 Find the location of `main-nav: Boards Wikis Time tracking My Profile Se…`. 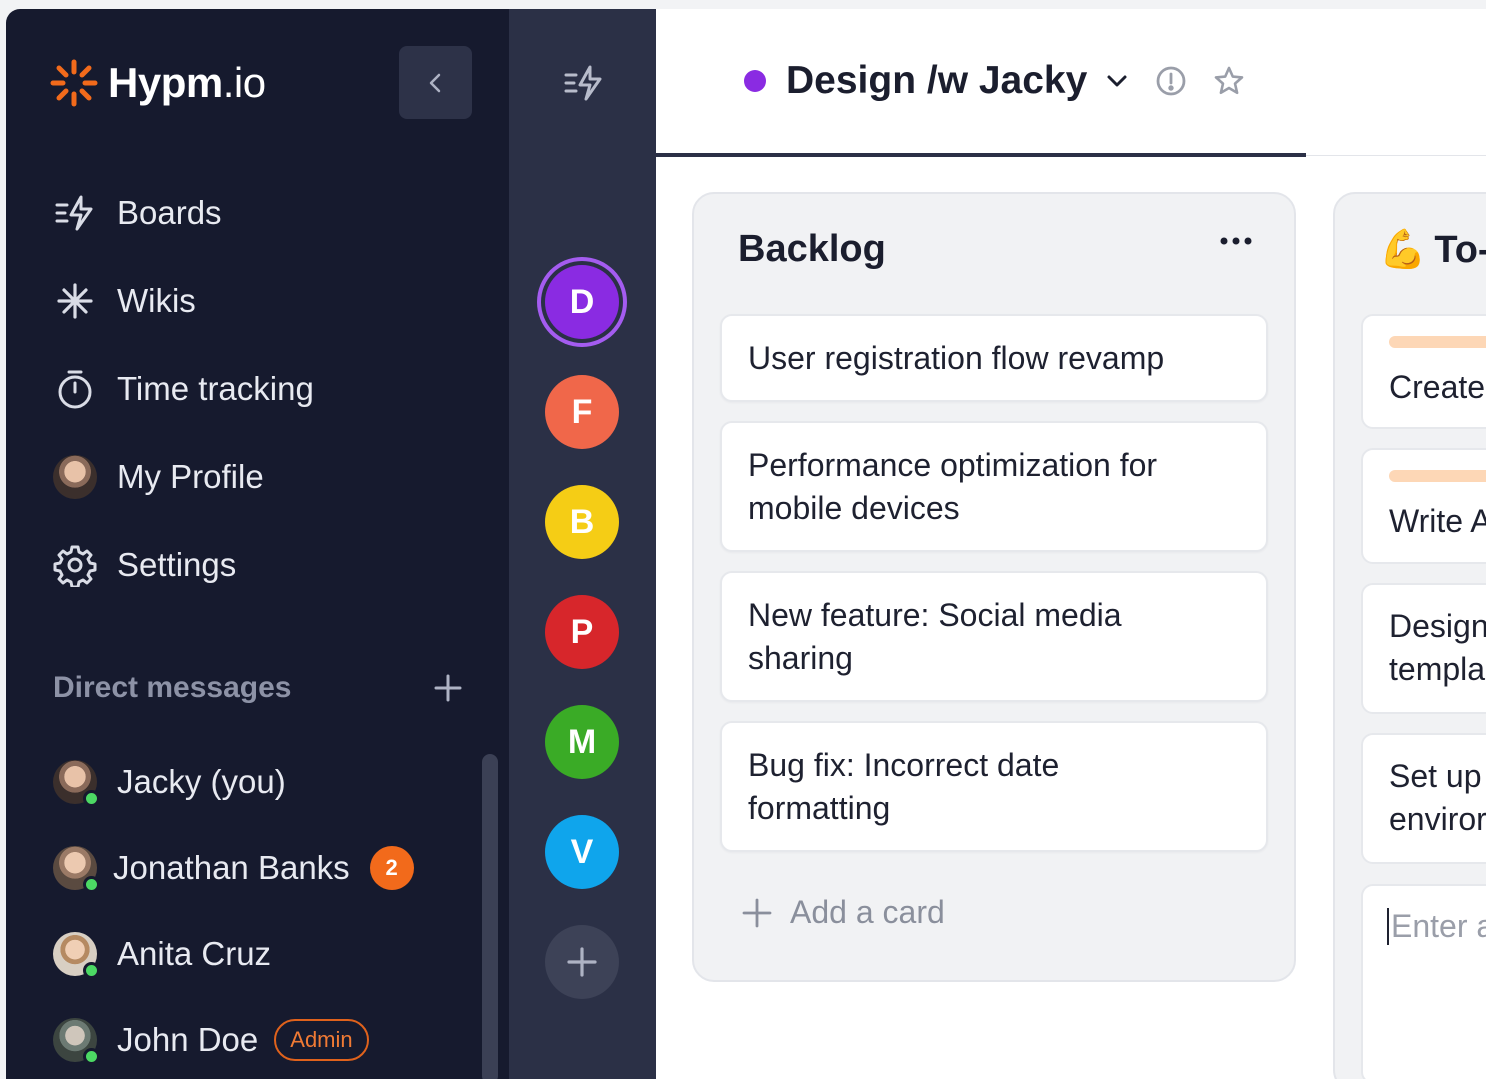

main-nav: Boards Wikis Time tracking My Profile Se… is located at coordinates (183, 389).